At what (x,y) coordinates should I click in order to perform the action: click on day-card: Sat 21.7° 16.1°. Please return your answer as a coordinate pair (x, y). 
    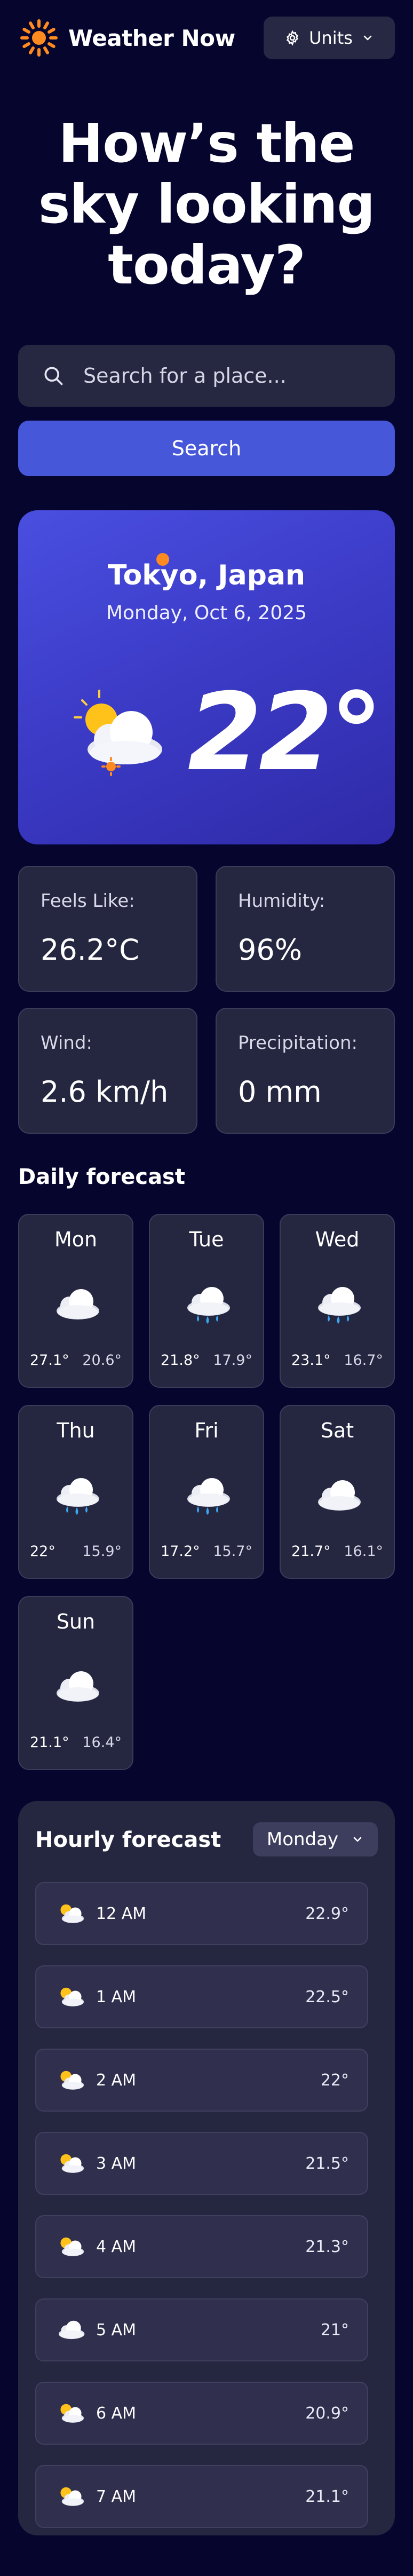
    Looking at the image, I should click on (338, 1492).